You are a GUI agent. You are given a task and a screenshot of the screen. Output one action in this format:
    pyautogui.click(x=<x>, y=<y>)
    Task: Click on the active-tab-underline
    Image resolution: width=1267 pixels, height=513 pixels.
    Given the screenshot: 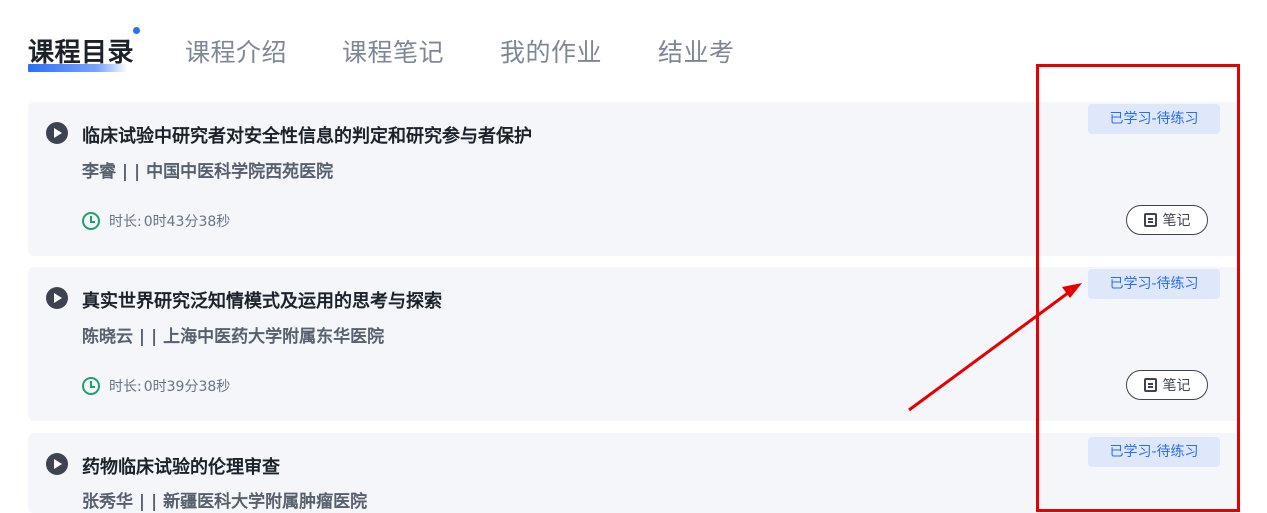 What is the action you would take?
    pyautogui.click(x=78, y=68)
    